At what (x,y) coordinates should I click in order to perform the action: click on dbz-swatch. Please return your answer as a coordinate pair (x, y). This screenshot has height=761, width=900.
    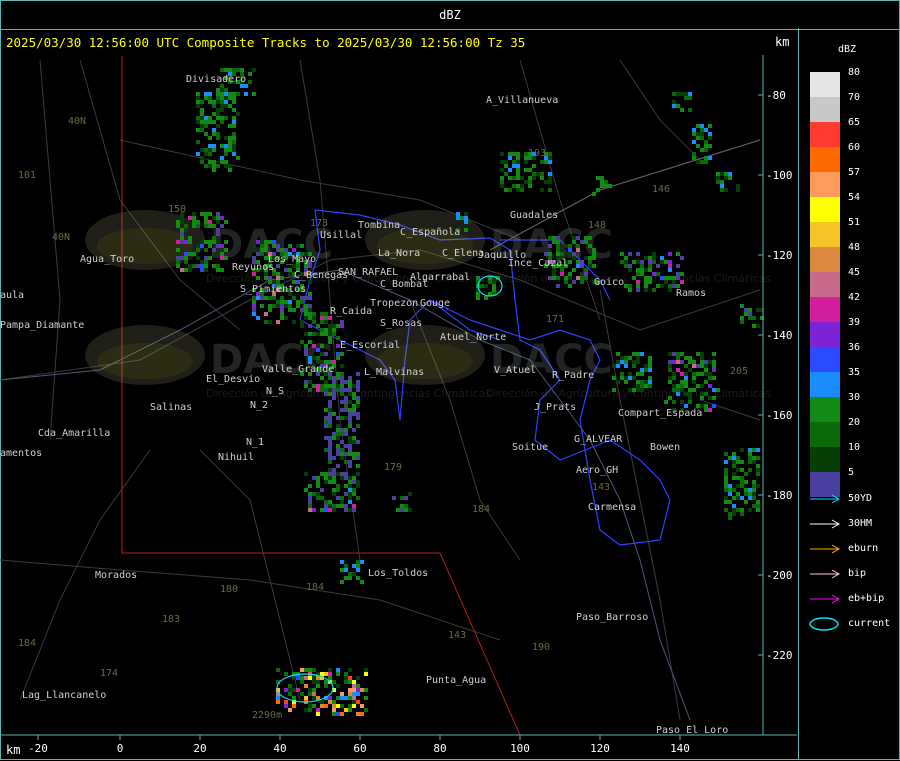
    Looking at the image, I should click on (825, 84).